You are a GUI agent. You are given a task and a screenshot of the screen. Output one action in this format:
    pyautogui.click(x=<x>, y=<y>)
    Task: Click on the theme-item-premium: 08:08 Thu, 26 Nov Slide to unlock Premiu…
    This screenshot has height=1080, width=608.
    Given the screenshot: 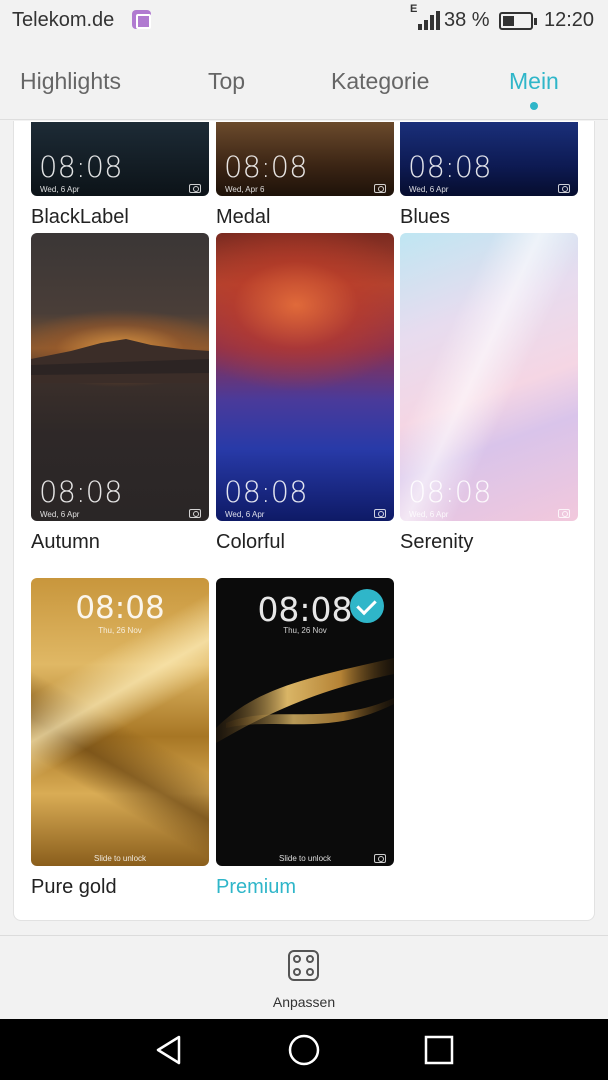 What is the action you would take?
    pyautogui.click(x=305, y=738)
    